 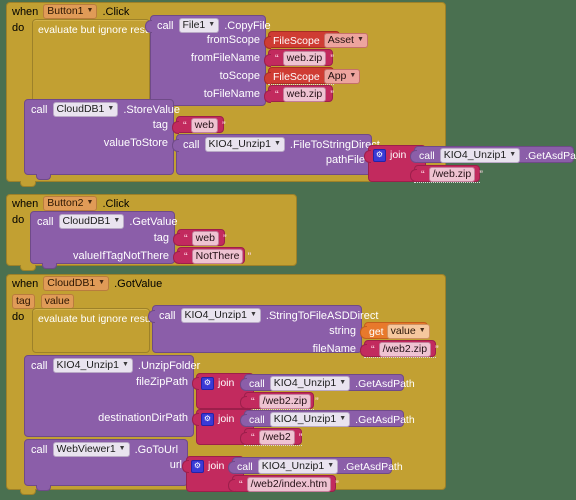 I want to click on call-kio4-getasdpath-4: call KIO4_Unzip1 ▼ .GetAsdPath, so click(x=315, y=465).